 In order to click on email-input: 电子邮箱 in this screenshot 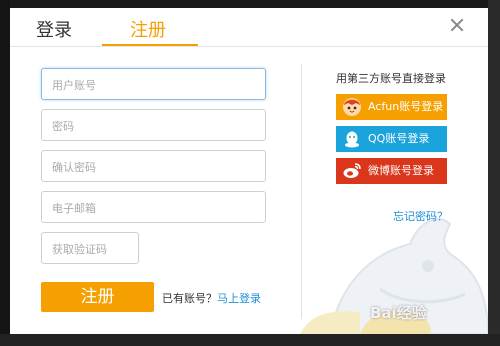, I will do `click(153, 207)`.